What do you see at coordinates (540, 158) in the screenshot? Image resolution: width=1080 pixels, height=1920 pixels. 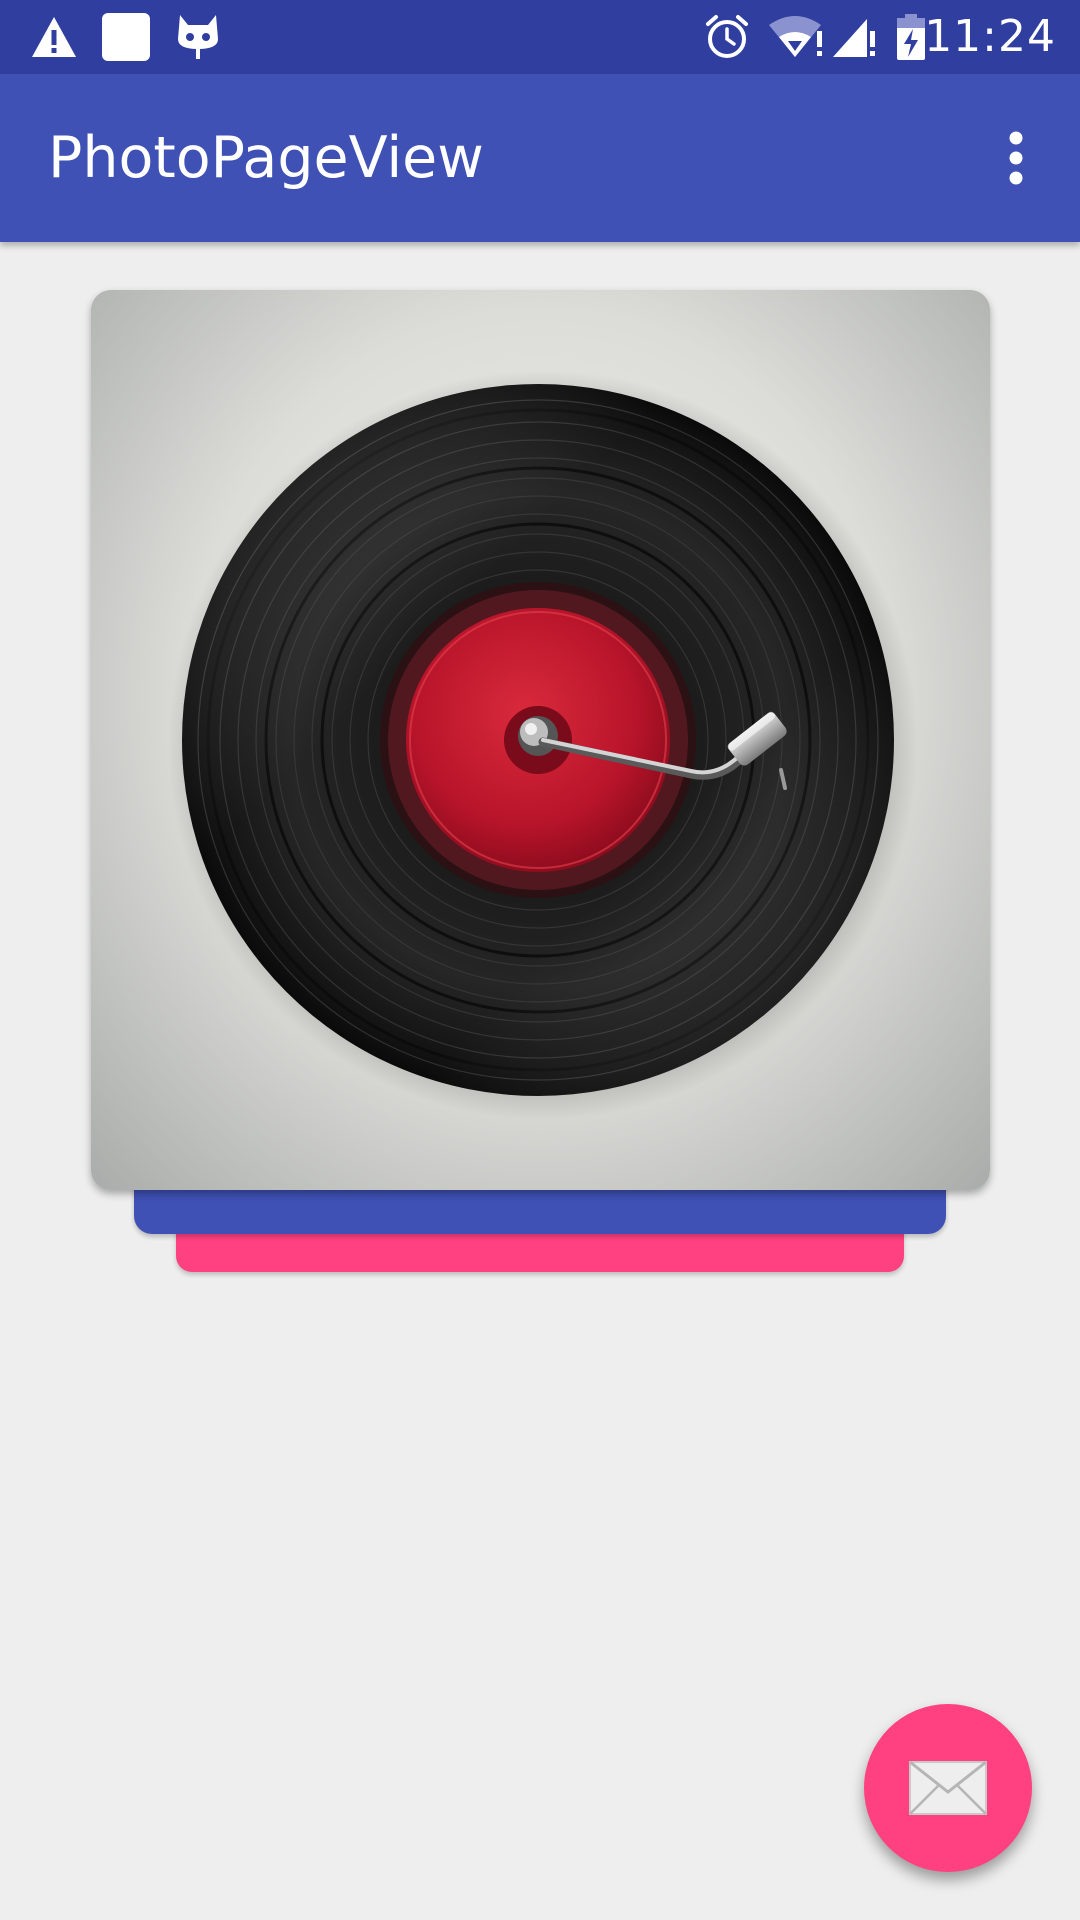 I see `app-bar: PhotoPageView` at bounding box center [540, 158].